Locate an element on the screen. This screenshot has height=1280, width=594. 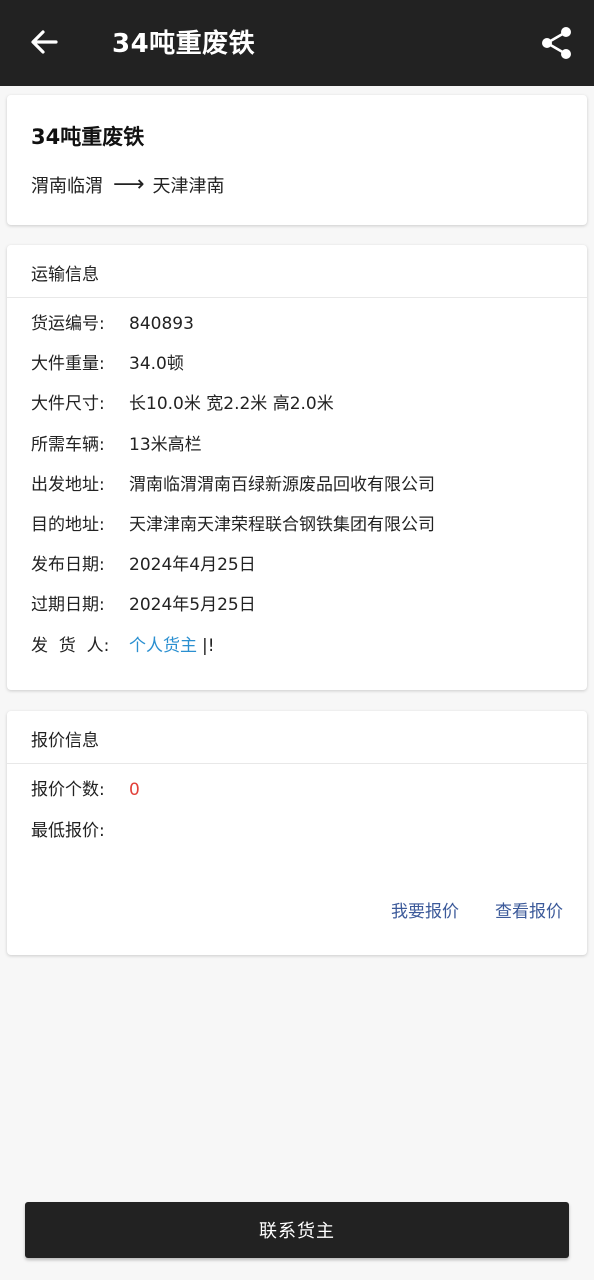
section-title: 报价信息 is located at coordinates (65, 741).